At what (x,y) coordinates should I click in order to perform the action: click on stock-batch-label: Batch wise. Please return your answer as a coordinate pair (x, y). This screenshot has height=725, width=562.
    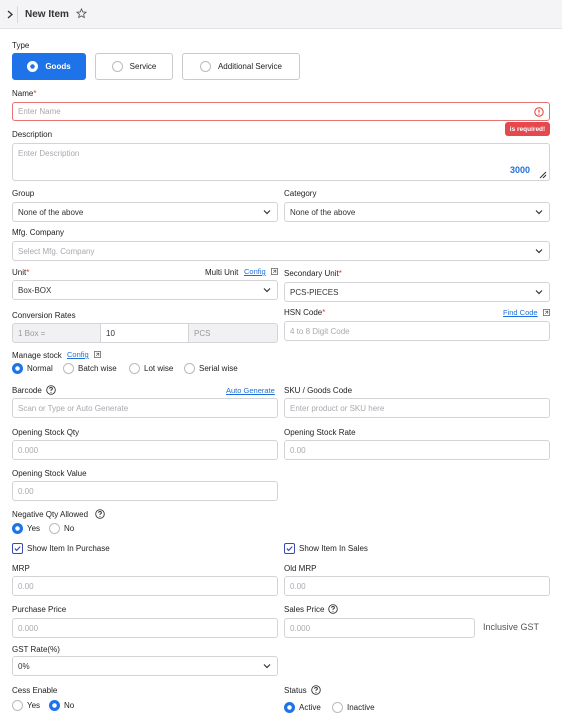
    Looking at the image, I should click on (97, 368).